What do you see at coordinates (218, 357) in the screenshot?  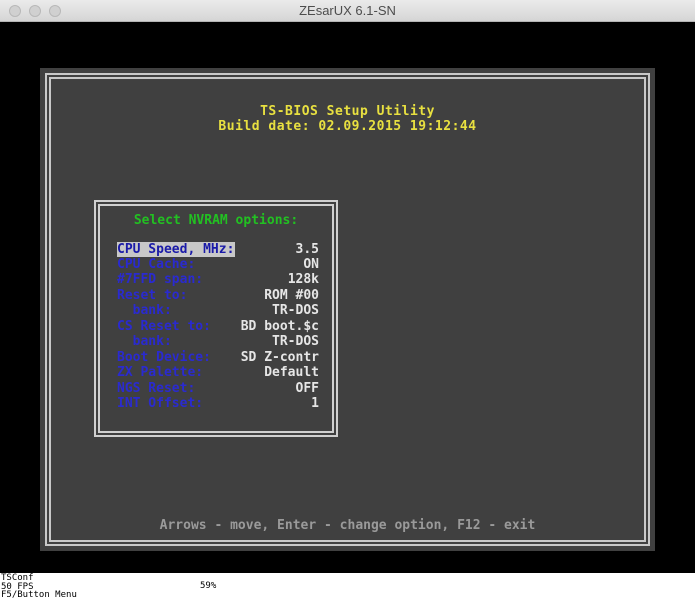 I see `option-row-boot-device: Boot Device: SD Z-contr` at bounding box center [218, 357].